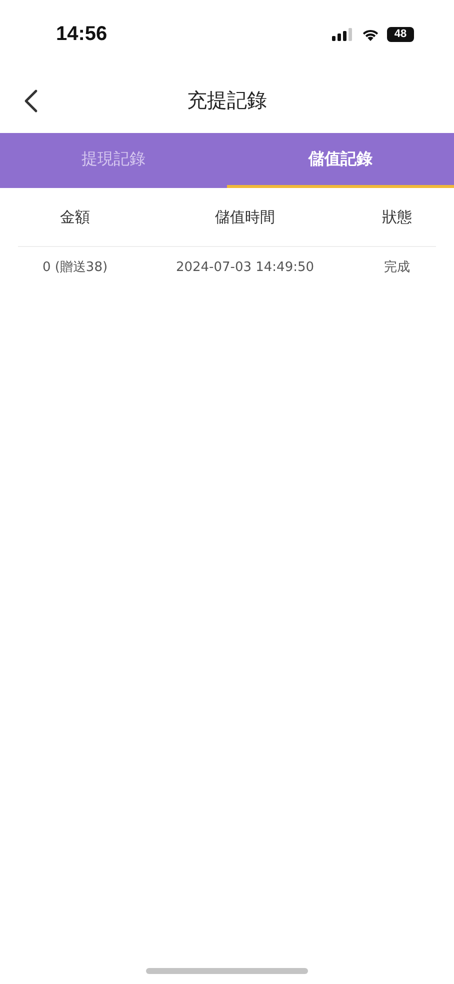 The image size is (454, 984). What do you see at coordinates (75, 267) in the screenshot?
I see `table-cell-text: 0 (贈送38)` at bounding box center [75, 267].